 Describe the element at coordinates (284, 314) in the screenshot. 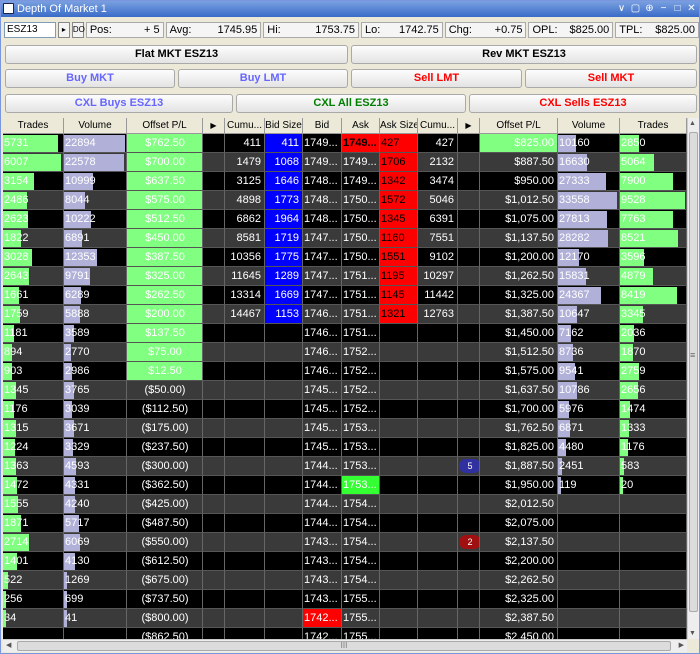

I see `bid-size-cell: 1153` at that location.